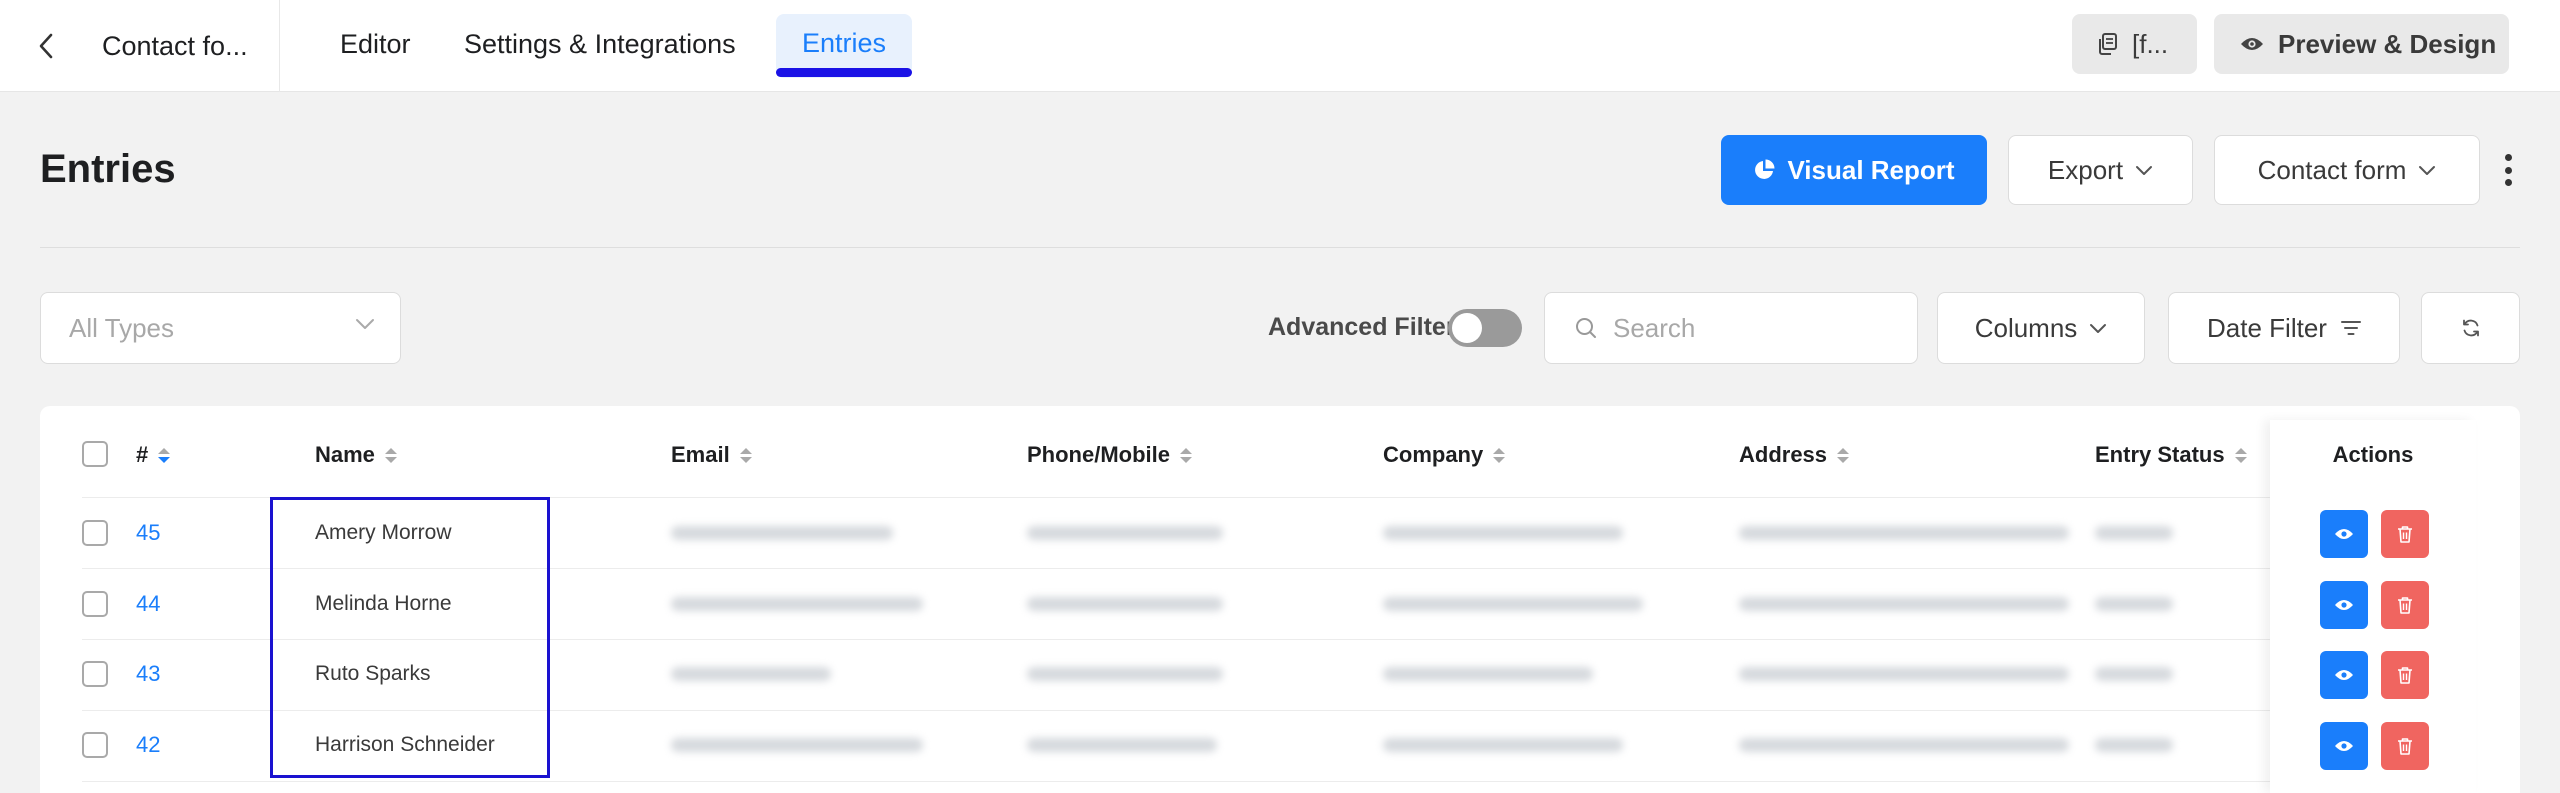  What do you see at coordinates (142, 454) in the screenshot?
I see `column-header-id-label: #` at bounding box center [142, 454].